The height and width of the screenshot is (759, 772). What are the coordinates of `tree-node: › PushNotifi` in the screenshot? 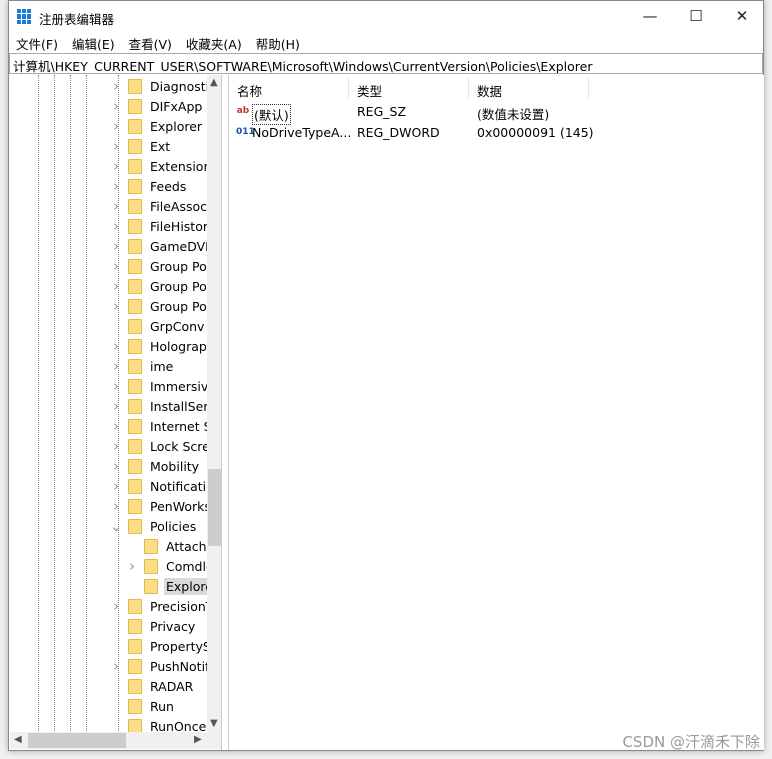 It's located at (162, 666).